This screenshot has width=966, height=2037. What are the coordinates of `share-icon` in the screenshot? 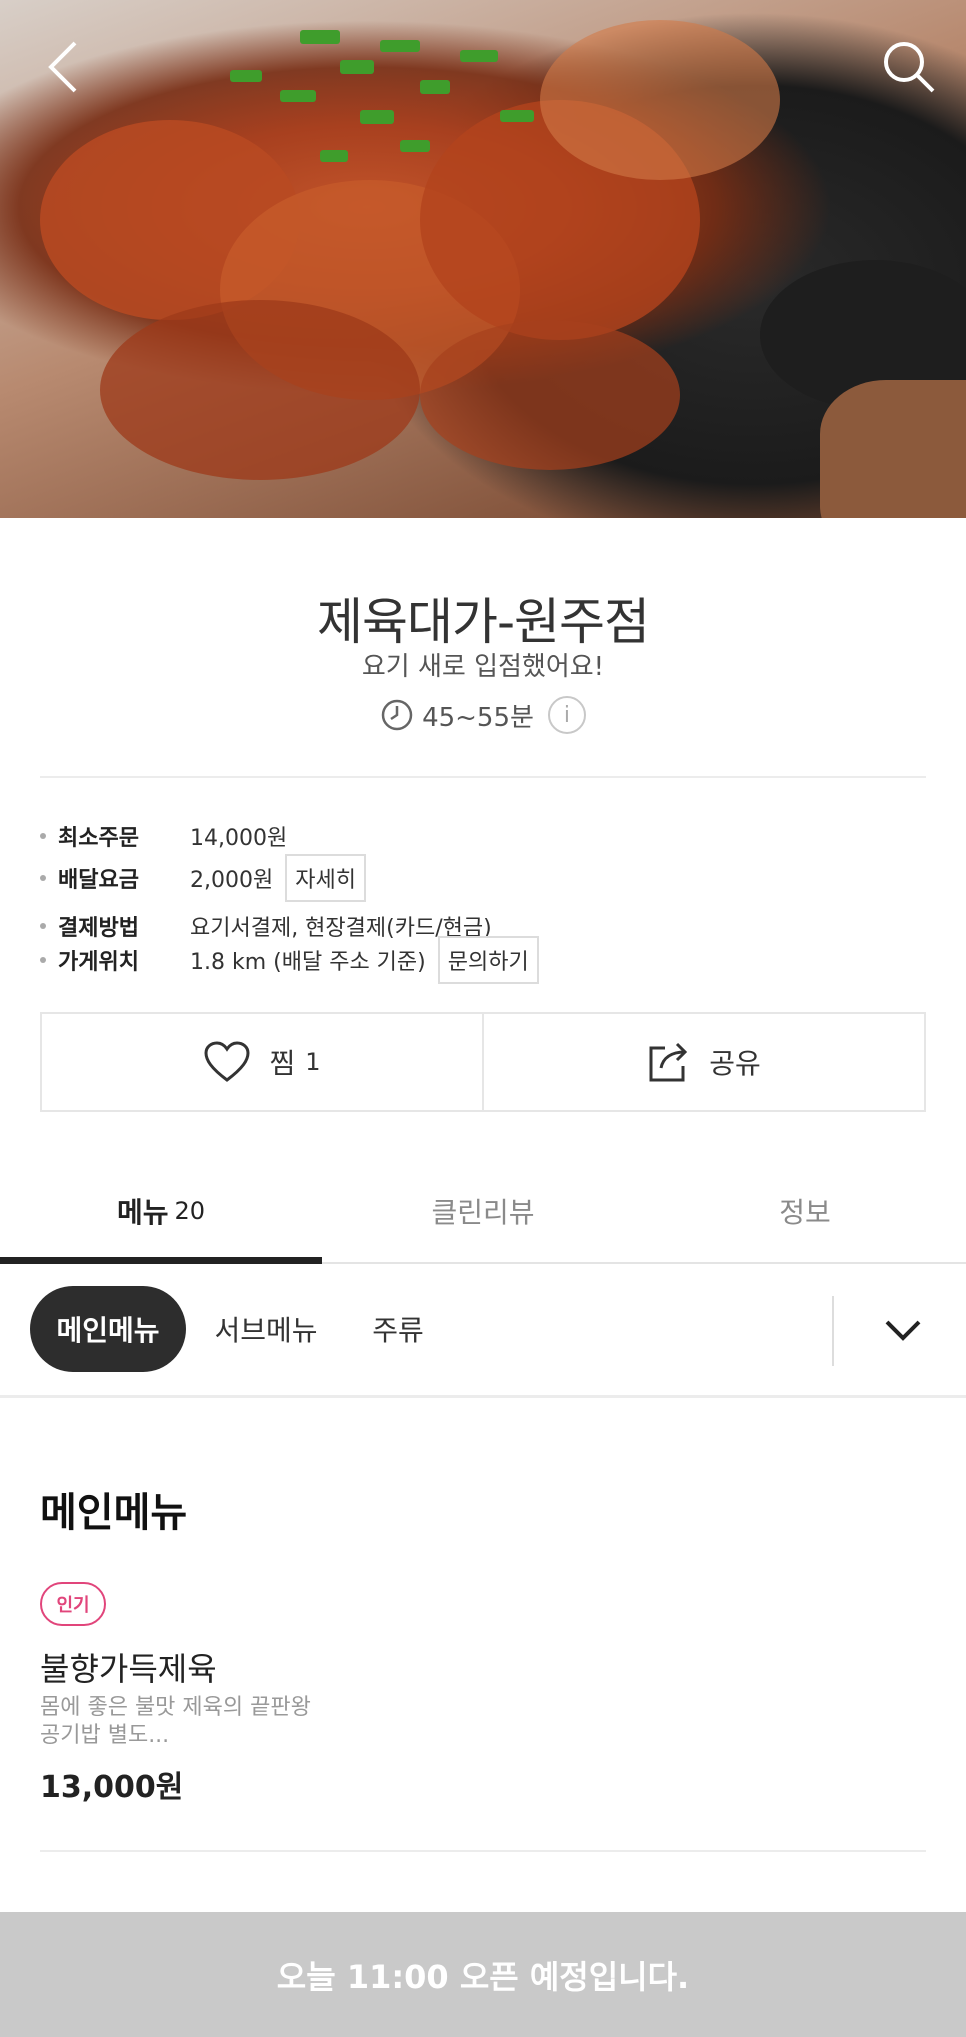 It's located at (668, 1062).